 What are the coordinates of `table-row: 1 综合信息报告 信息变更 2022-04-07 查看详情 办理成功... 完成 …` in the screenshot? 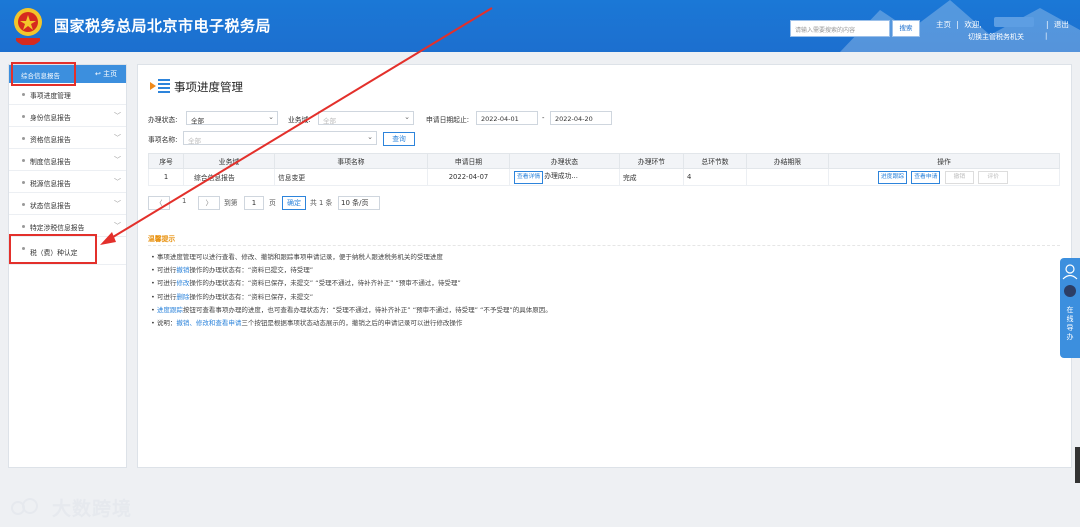 It's located at (604, 177).